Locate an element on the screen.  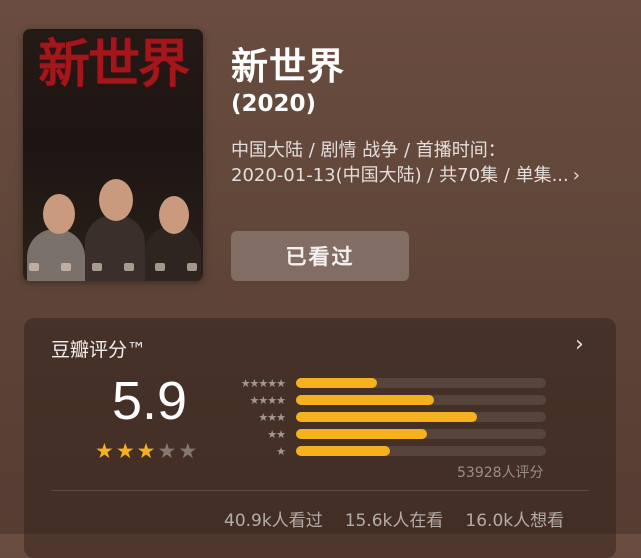
watched-button: 已看过 is located at coordinates (320, 256).